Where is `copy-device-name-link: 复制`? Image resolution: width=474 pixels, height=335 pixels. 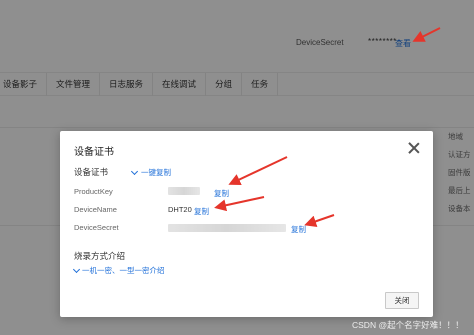 copy-device-name-link: 复制 is located at coordinates (201, 211).